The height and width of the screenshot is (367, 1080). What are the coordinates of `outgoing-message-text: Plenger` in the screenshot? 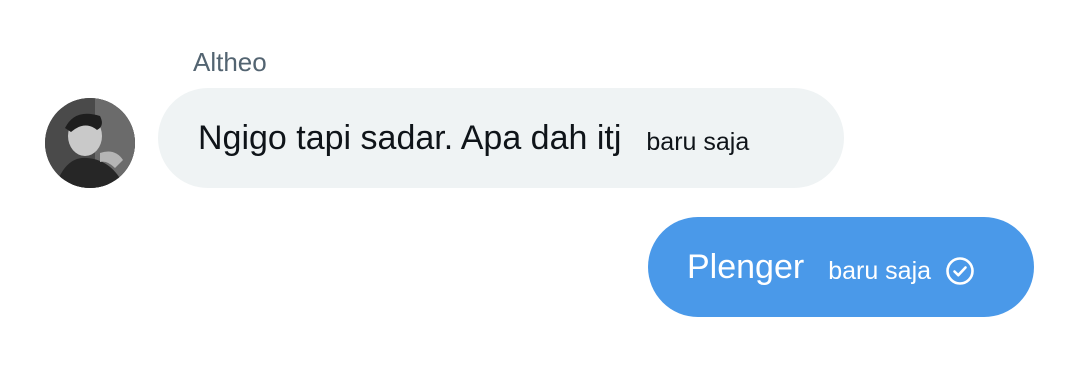 It's located at (746, 266).